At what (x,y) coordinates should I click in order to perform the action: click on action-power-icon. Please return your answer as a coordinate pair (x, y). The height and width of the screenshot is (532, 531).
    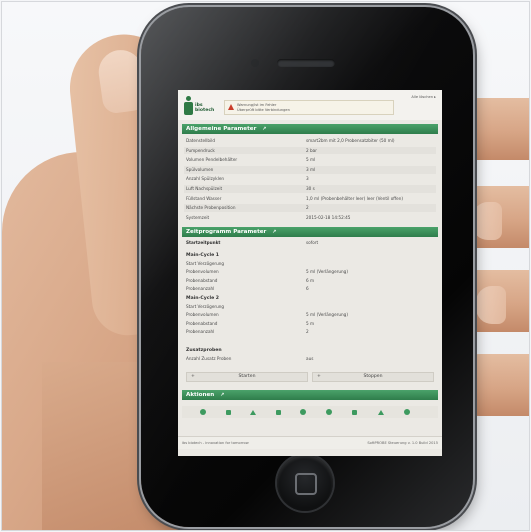
    Looking at the image, I should click on (407, 412).